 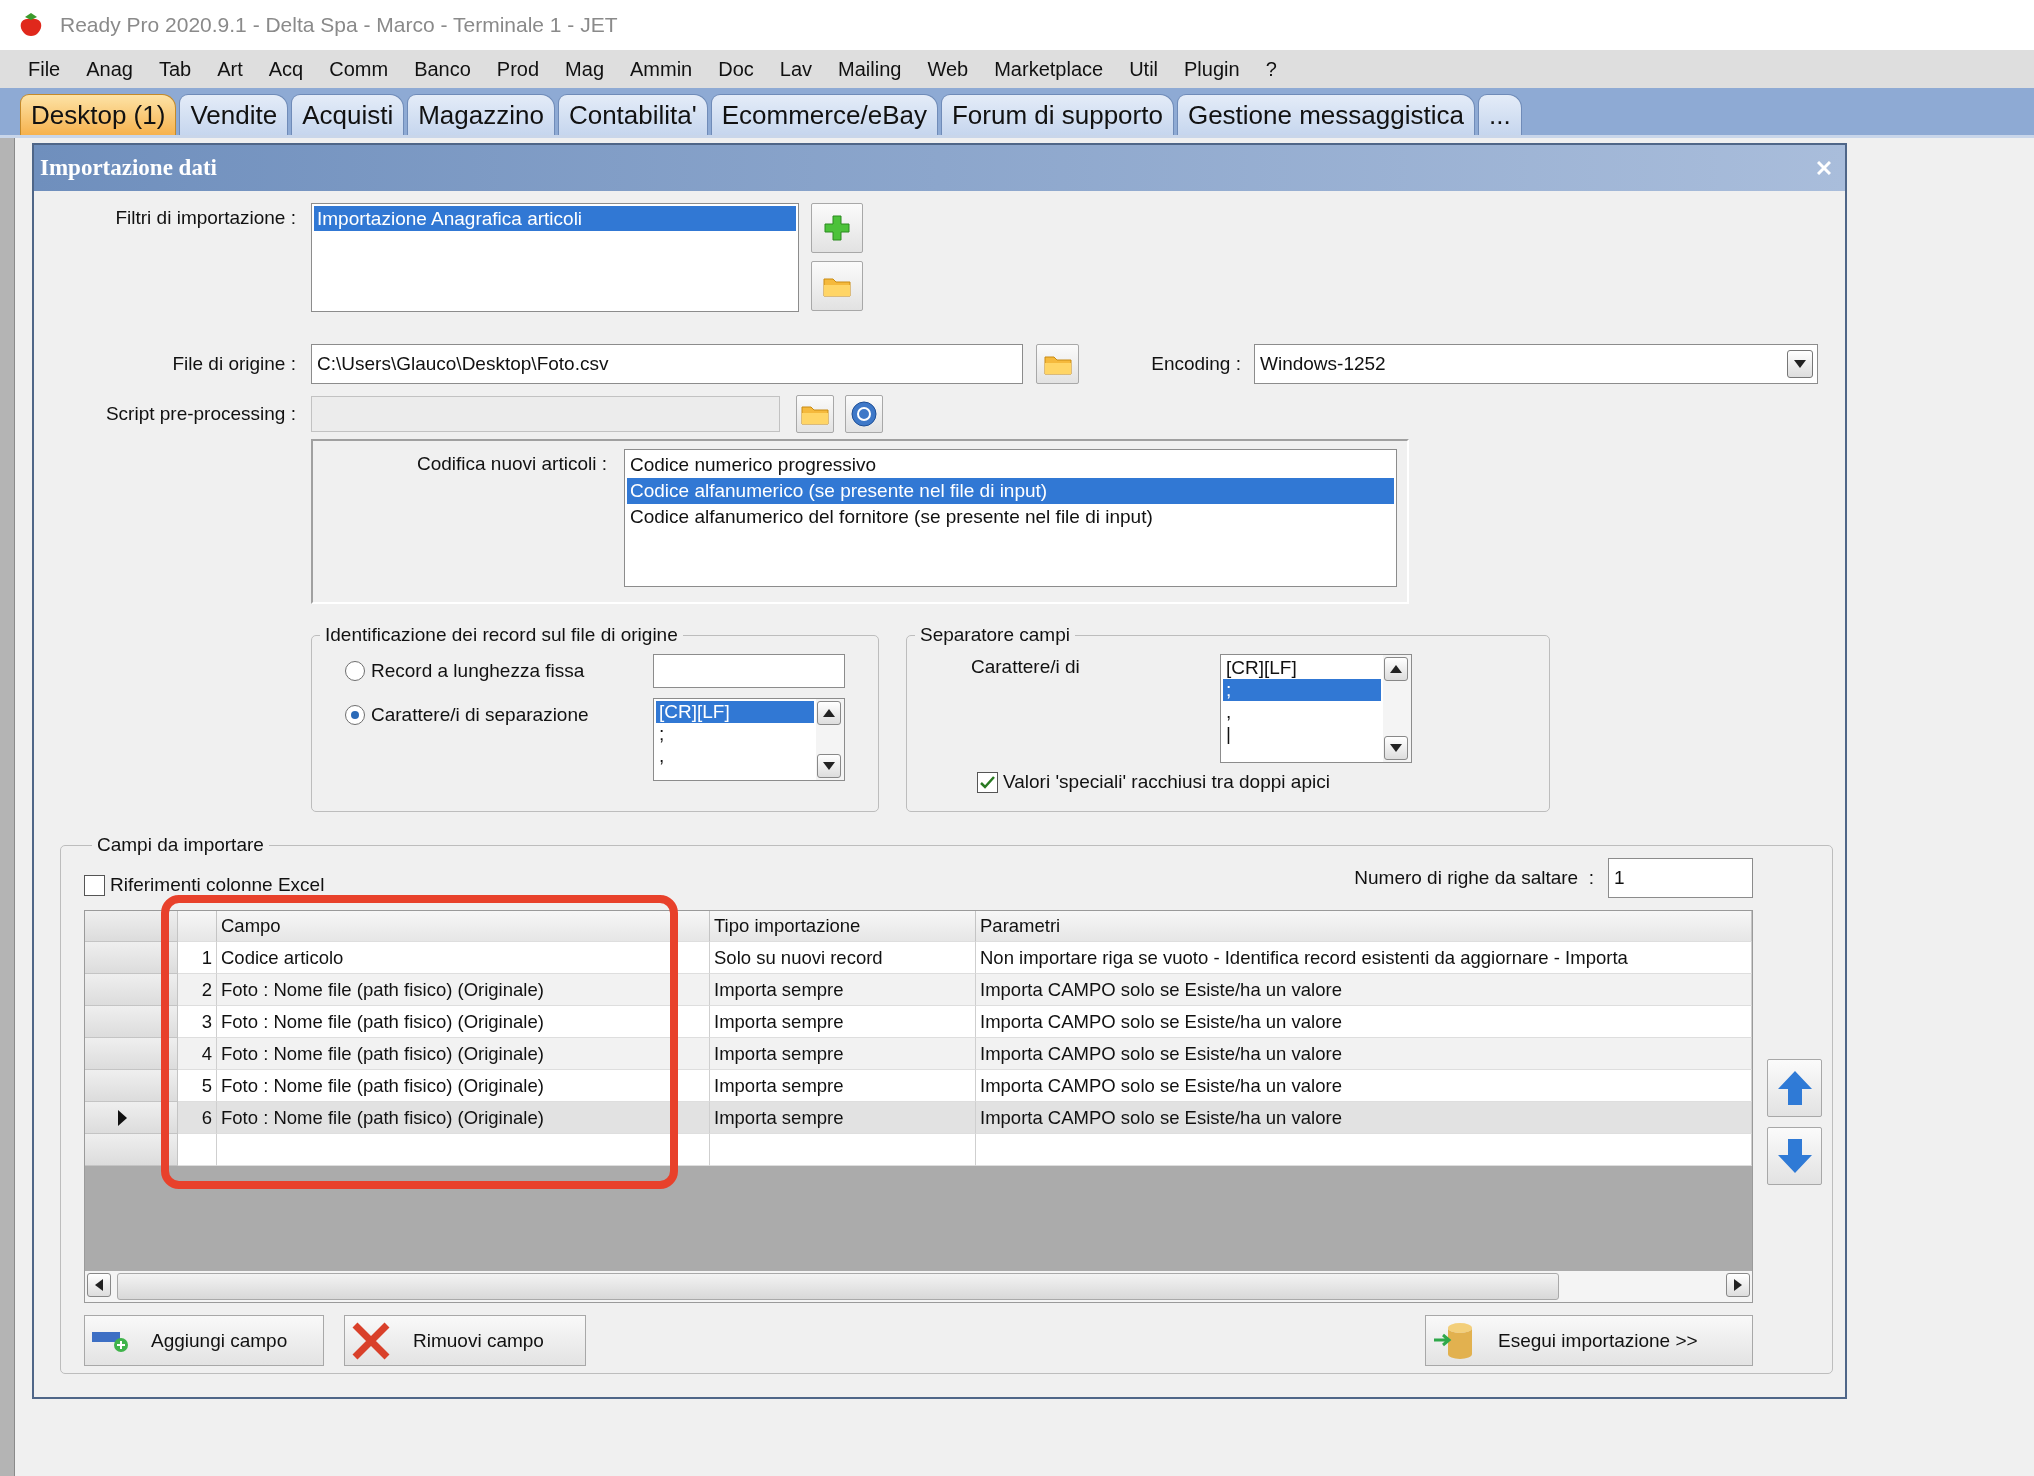 What do you see at coordinates (286, 69) in the screenshot?
I see `menu-item: Acq` at bounding box center [286, 69].